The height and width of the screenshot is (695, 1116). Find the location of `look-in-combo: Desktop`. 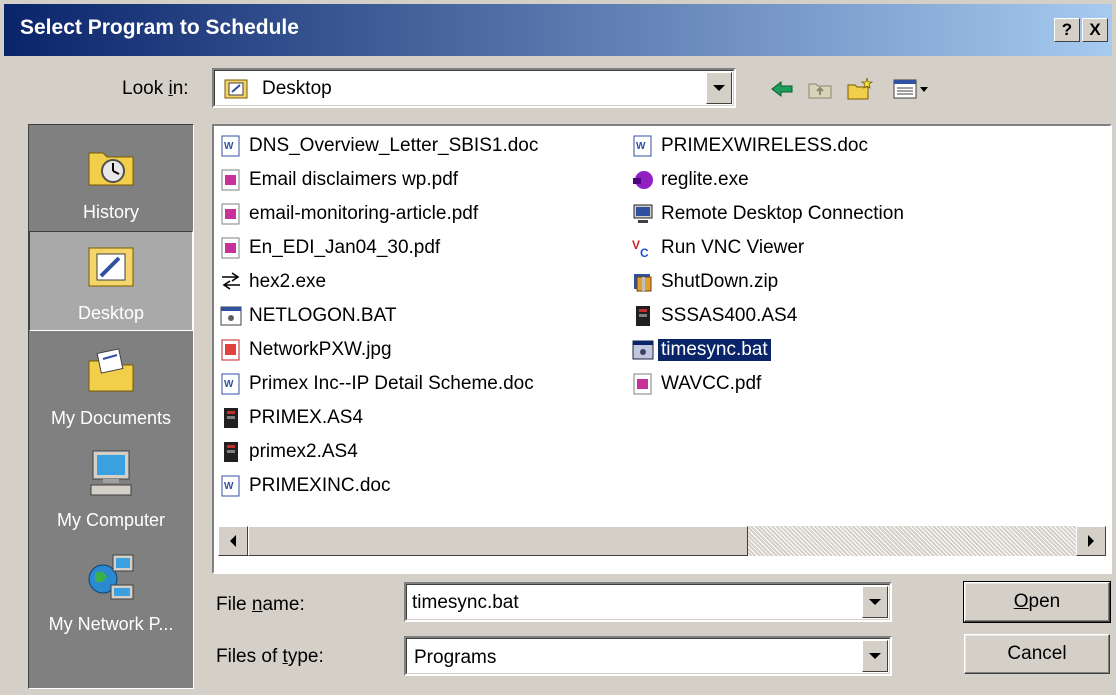

look-in-combo: Desktop is located at coordinates (474, 88).